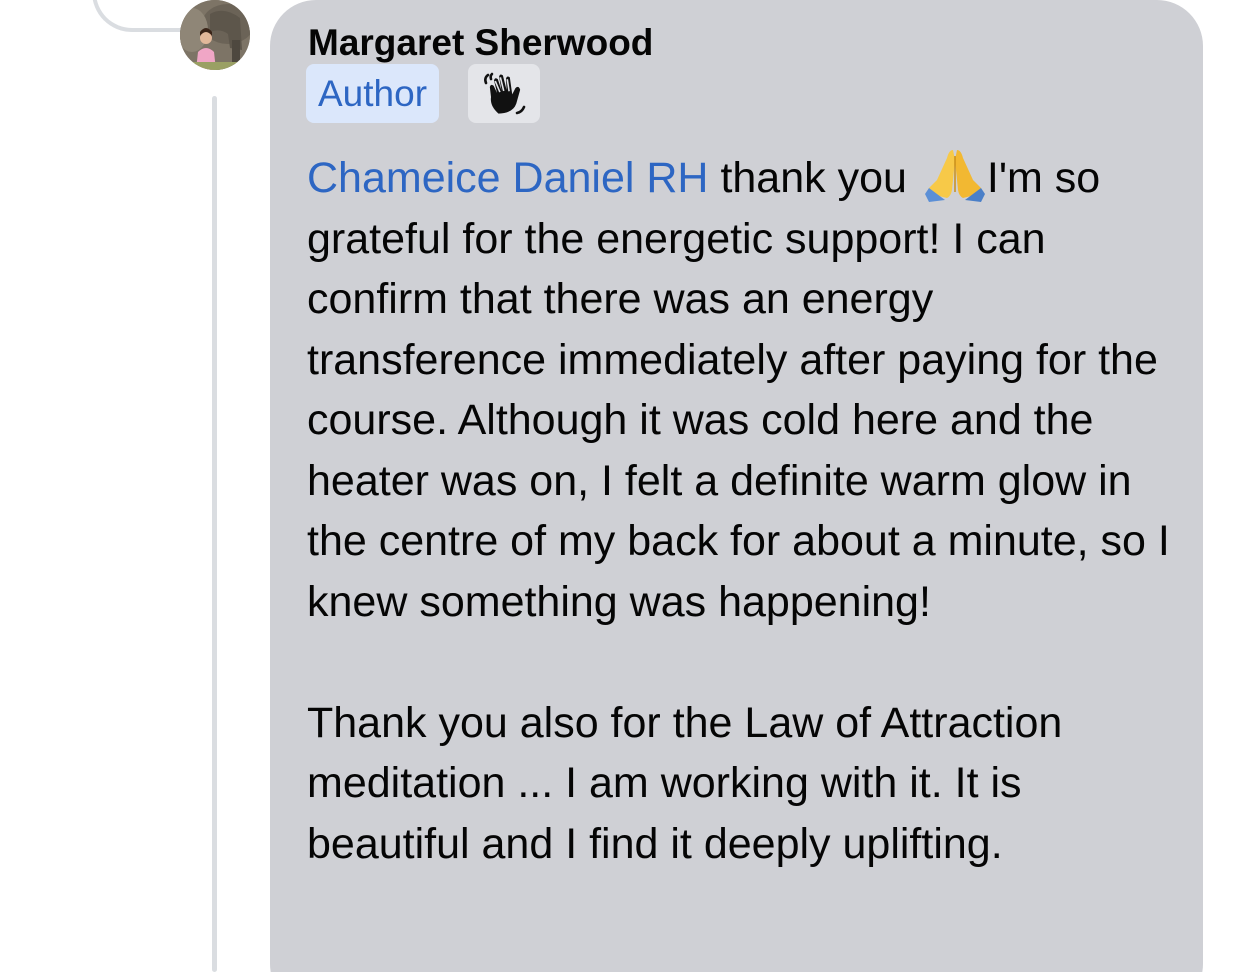  I want to click on thread-connector-line, so click(214, 534).